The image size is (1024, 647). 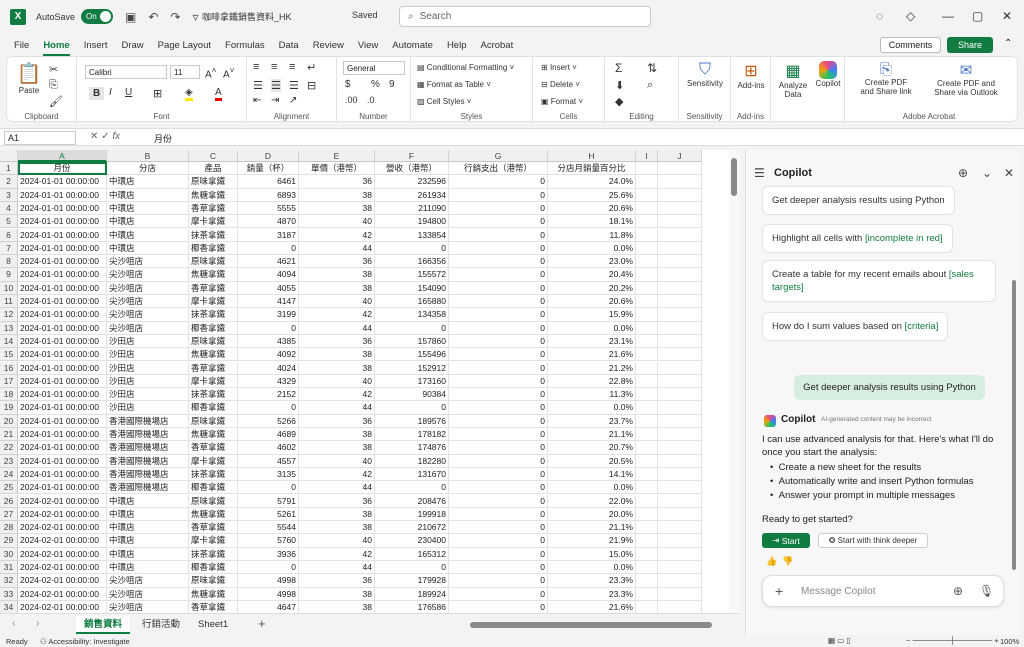 What do you see at coordinates (592, 288) in the screenshot?
I see `data-cell: 20.2%` at bounding box center [592, 288].